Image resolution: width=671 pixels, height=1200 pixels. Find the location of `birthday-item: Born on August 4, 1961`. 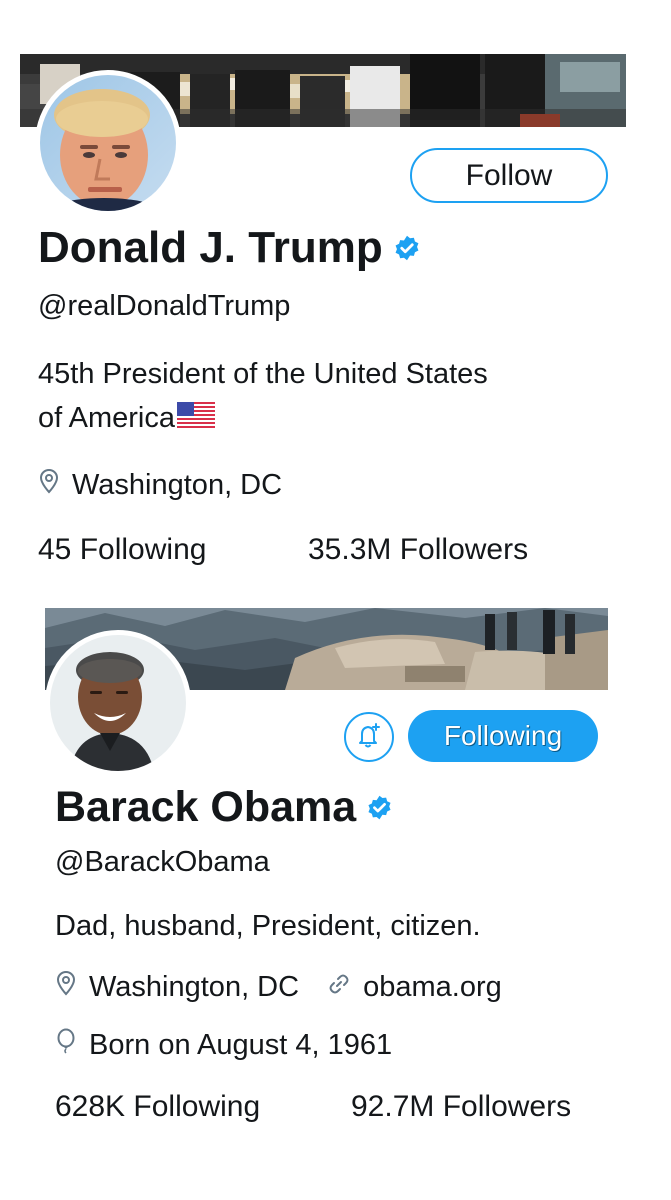

birthday-item: Born on August 4, 1961 is located at coordinates (223, 1045).